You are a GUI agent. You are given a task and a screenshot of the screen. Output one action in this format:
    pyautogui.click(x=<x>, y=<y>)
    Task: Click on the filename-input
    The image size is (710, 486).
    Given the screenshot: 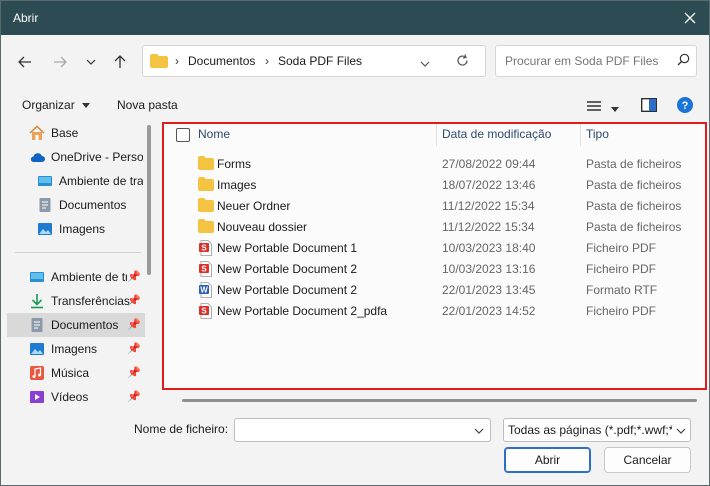 What is the action you would take?
    pyautogui.click(x=362, y=430)
    